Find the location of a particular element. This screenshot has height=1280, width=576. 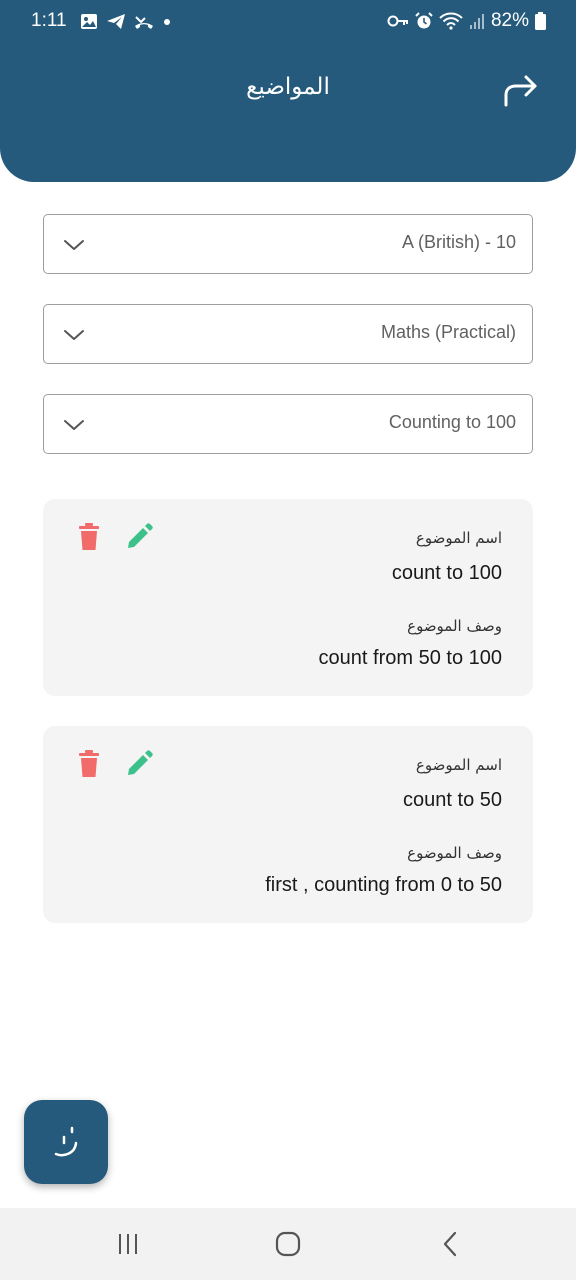

system-icons: 82% is located at coordinates (466, 21).